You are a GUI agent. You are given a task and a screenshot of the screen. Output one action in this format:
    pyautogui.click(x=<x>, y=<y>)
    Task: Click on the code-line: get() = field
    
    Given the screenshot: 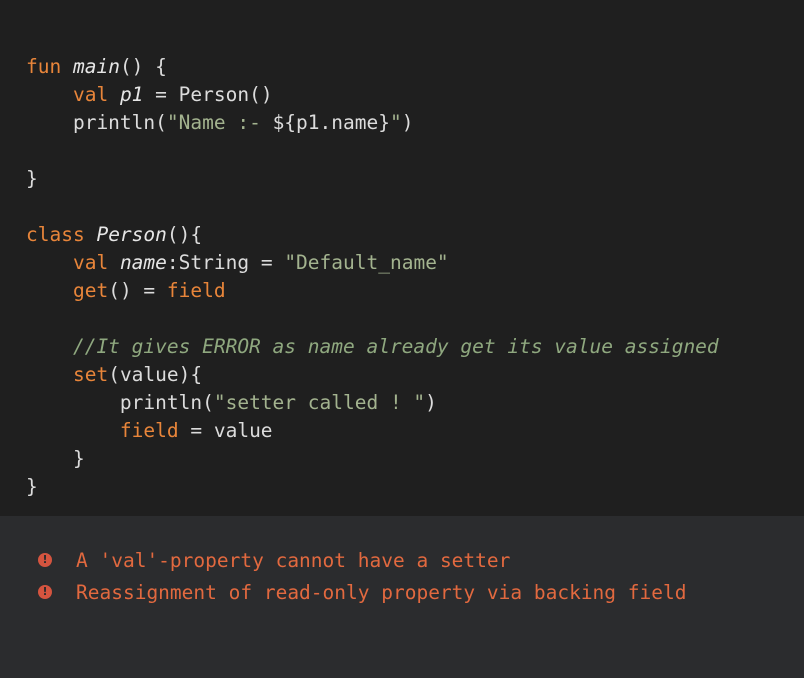 What is the action you would take?
    pyautogui.click(x=415, y=291)
    